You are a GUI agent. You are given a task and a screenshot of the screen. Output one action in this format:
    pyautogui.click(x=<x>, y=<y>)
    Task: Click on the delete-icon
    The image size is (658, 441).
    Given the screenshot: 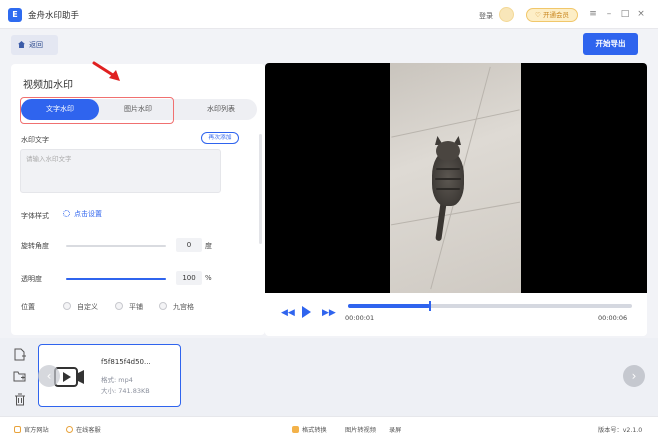 What is the action you would take?
    pyautogui.click(x=20, y=399)
    